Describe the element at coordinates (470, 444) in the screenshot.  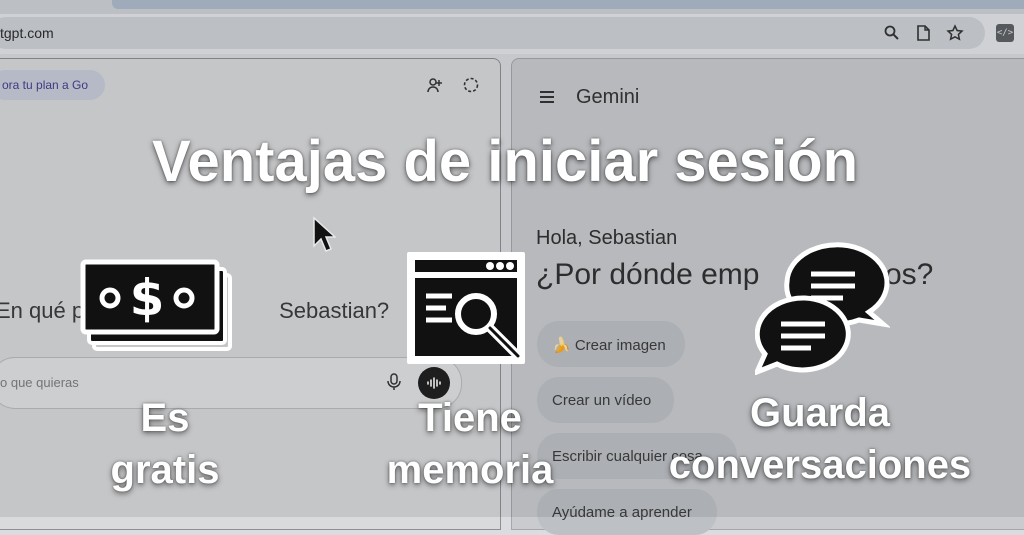
I see `benefit-memory-caption: Tiene memoria` at that location.